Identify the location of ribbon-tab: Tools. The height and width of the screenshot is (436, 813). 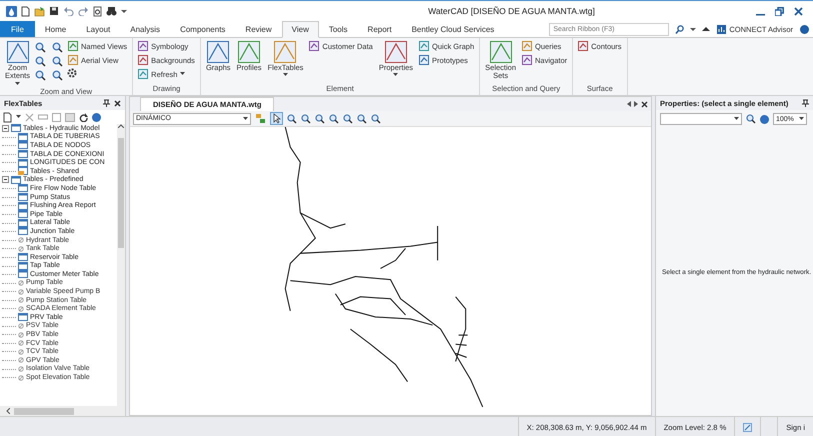
(338, 29).